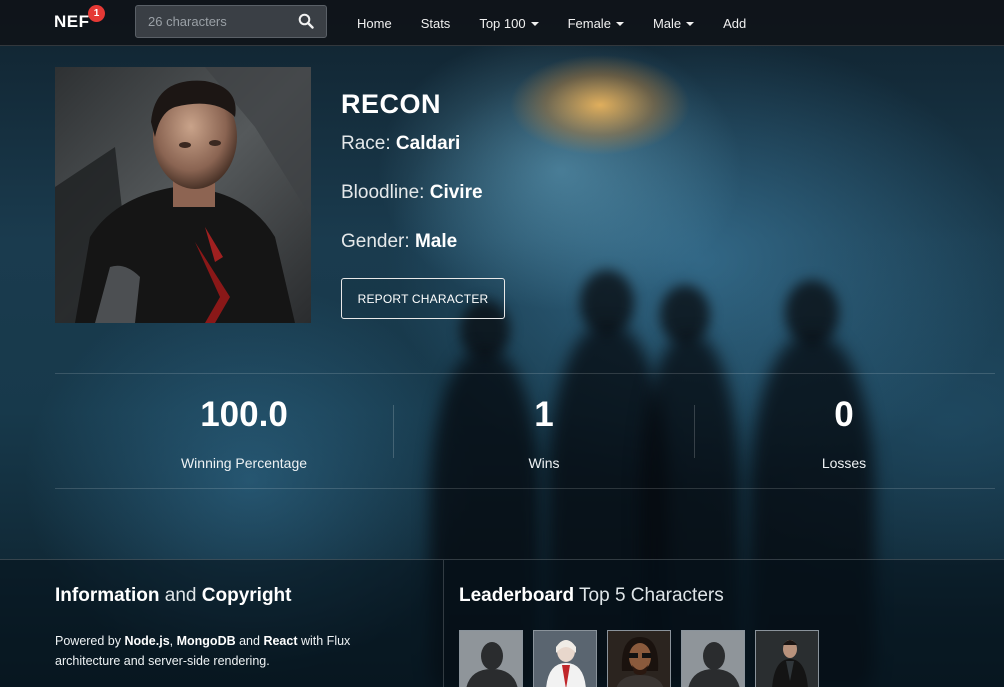 The width and height of the screenshot is (1004, 687). What do you see at coordinates (383, 192) in the screenshot?
I see `bloodline-label: Bloodline:` at bounding box center [383, 192].